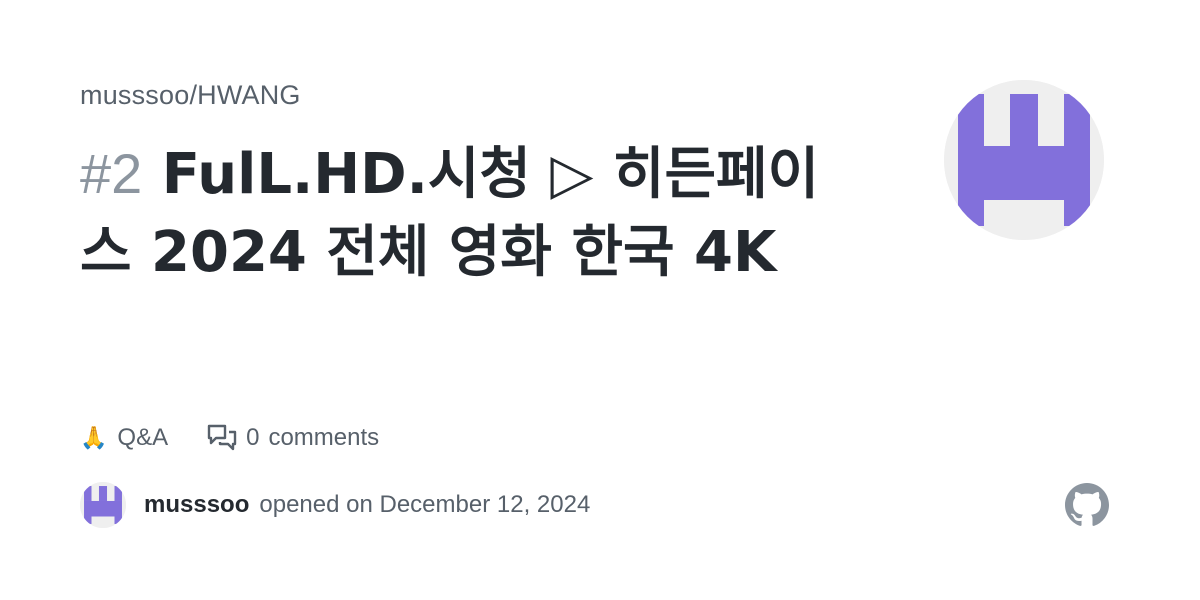 The image size is (1200, 600). I want to click on author-avatar, so click(103, 505).